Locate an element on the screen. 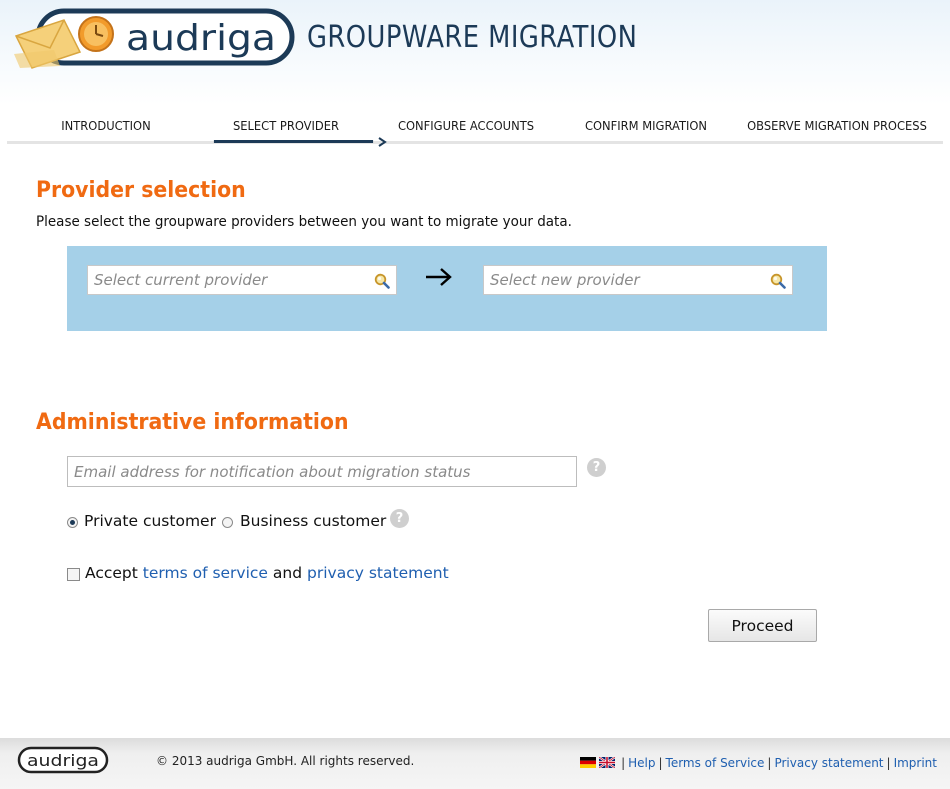 This screenshot has height=789, width=950. and-text: and is located at coordinates (287, 573).